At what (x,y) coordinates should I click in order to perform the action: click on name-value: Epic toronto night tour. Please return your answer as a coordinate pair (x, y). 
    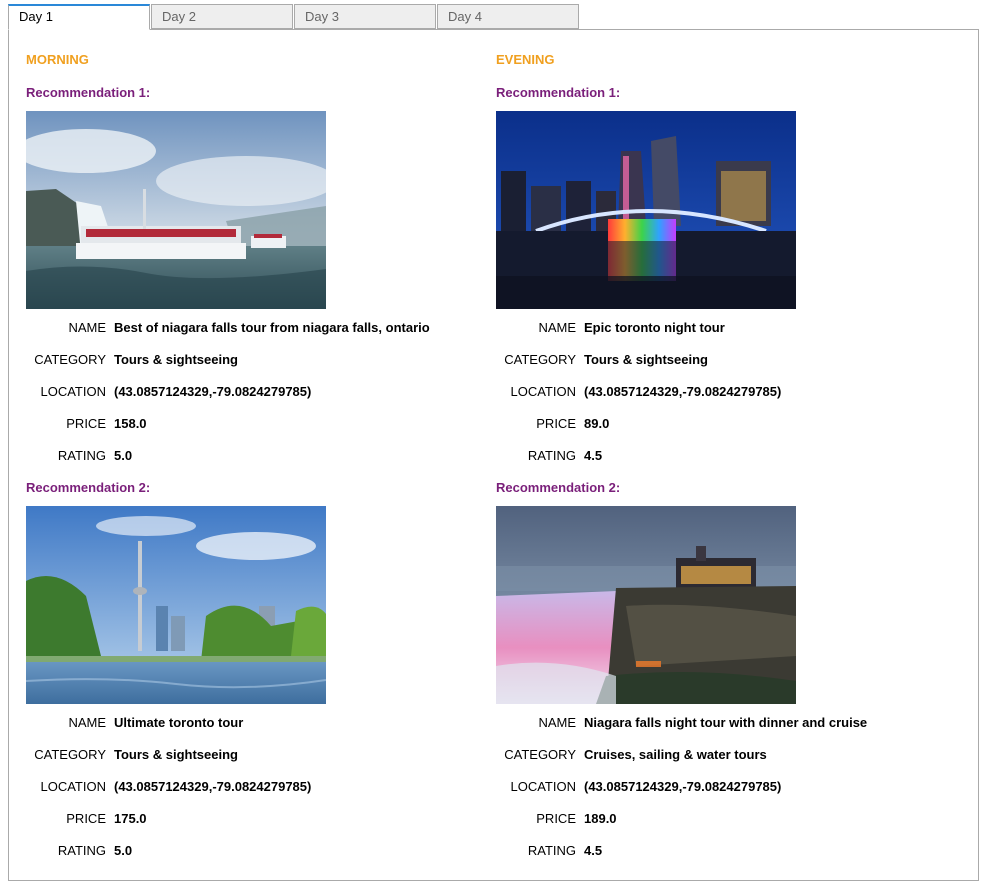
    Looking at the image, I should click on (654, 327).